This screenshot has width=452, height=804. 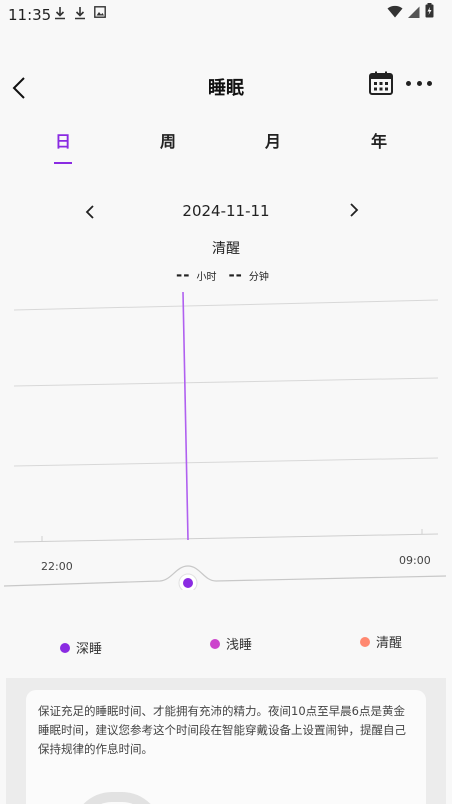 I want to click on legend-deep-sleep: 深睡, so click(x=81, y=647).